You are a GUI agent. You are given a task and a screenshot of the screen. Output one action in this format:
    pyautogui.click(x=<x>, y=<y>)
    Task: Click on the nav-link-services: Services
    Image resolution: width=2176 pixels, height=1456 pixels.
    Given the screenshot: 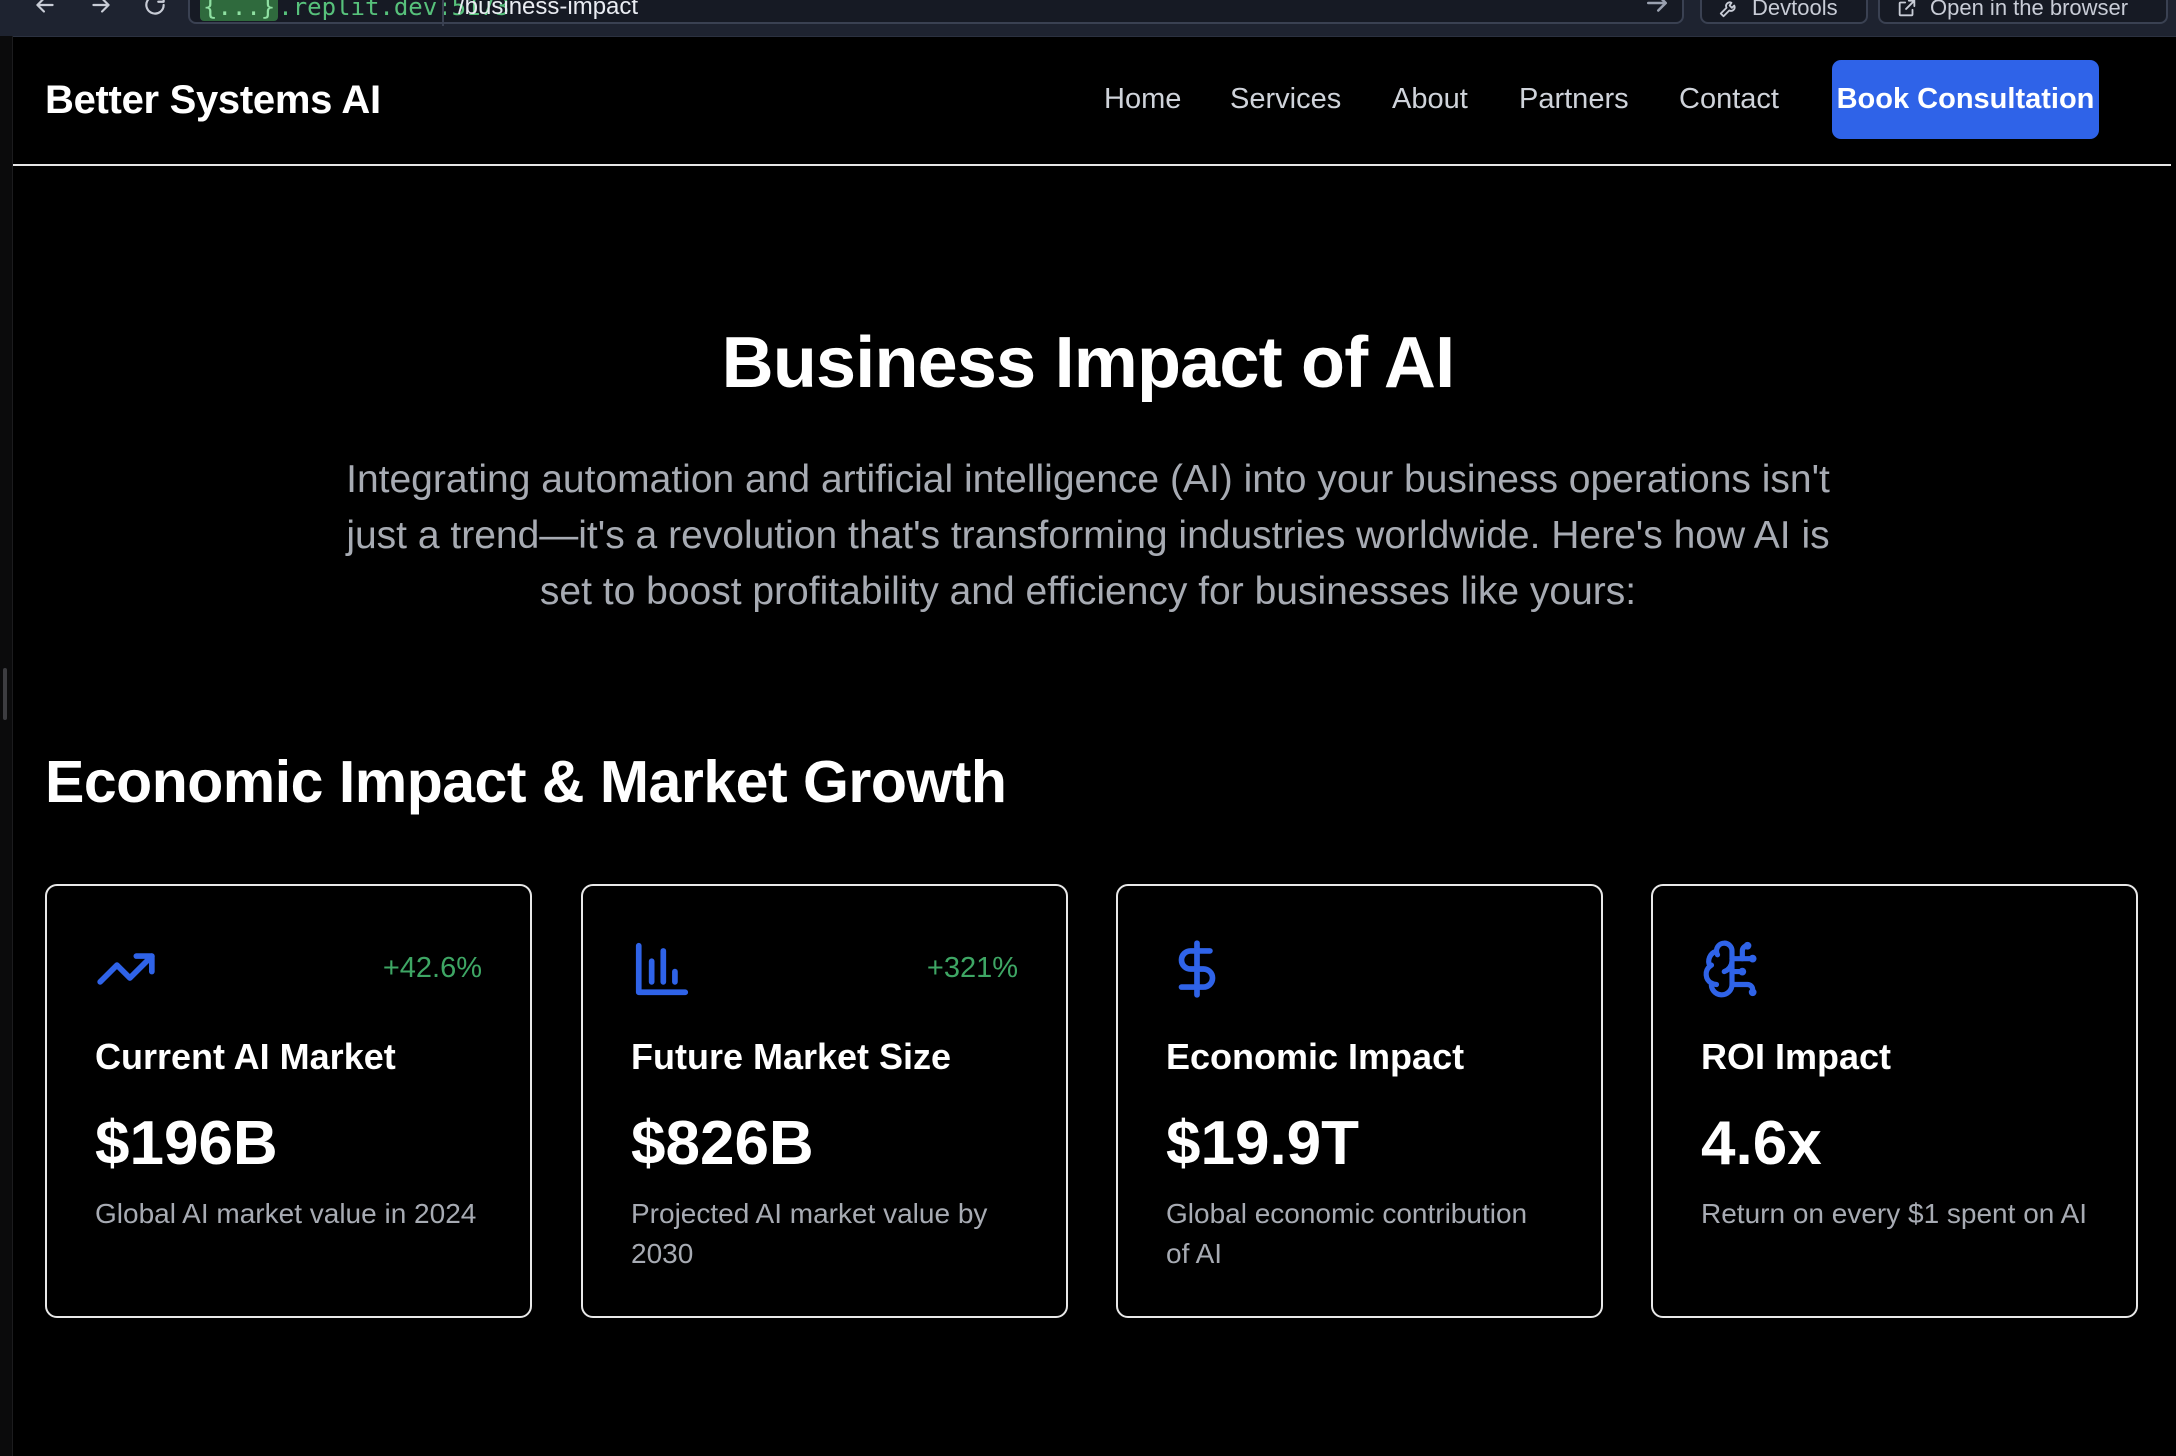 What is the action you would take?
    pyautogui.click(x=1285, y=99)
    